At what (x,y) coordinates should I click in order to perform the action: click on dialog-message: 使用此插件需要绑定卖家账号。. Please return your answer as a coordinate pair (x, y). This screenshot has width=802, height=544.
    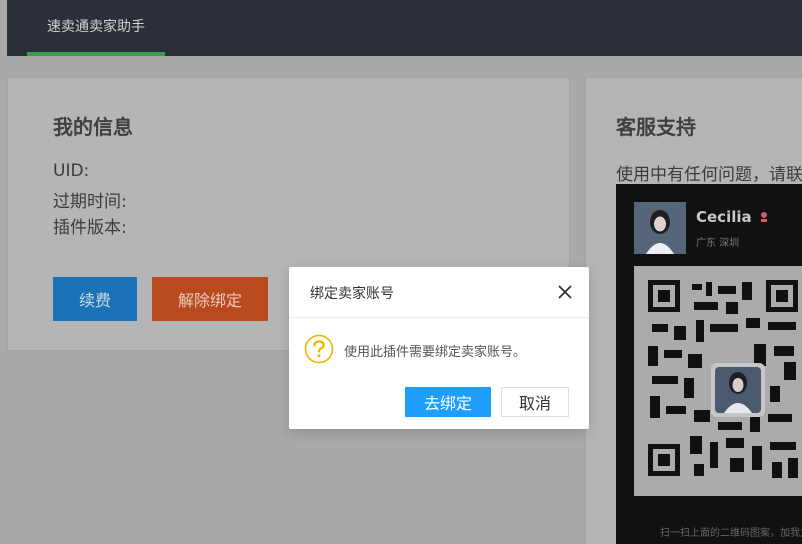
    Looking at the image, I should click on (435, 352).